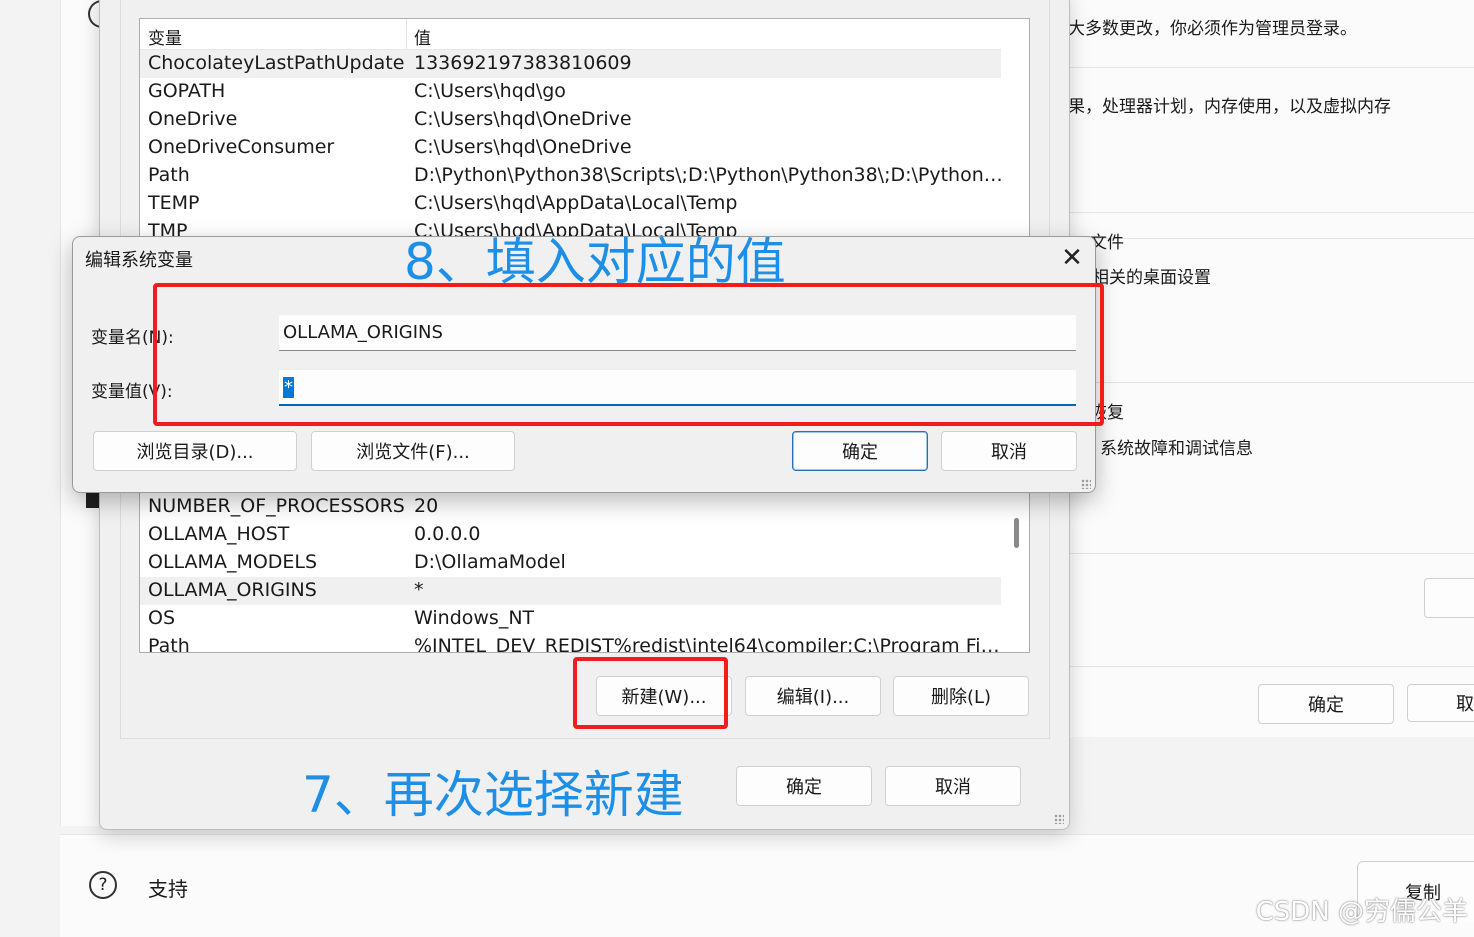  I want to click on edit-ok-button: 确定, so click(860, 451).